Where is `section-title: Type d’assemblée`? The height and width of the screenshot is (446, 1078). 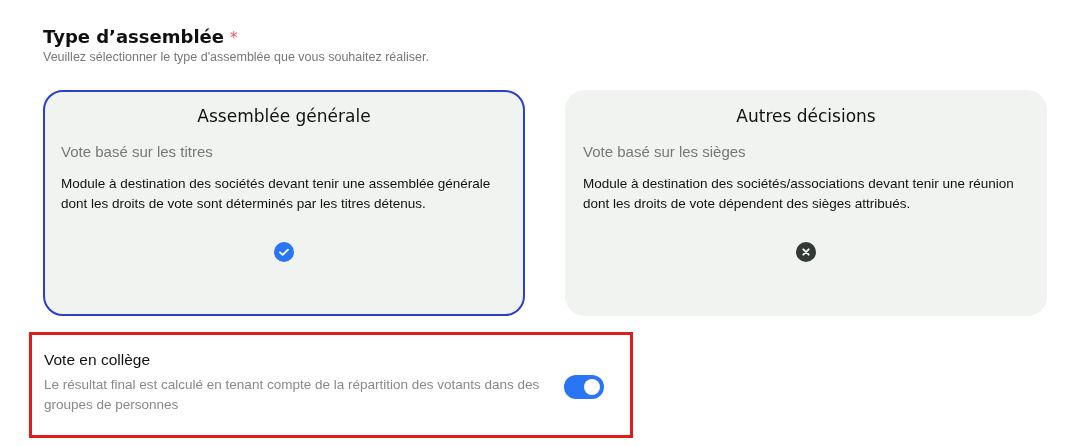
section-title: Type d’assemblée is located at coordinates (133, 36).